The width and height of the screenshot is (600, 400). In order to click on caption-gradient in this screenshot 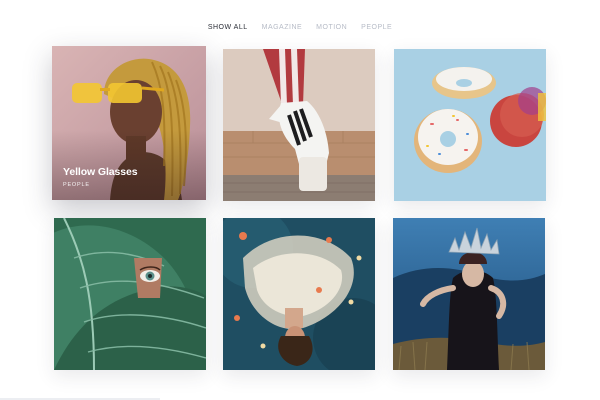, I will do `click(129, 165)`.